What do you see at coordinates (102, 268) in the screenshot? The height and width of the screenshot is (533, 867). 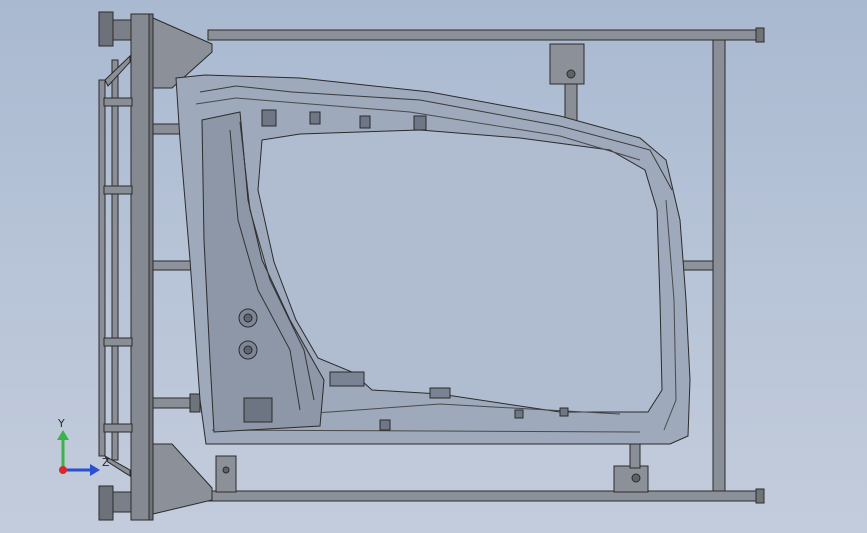 I see `ladder-rail-outer` at bounding box center [102, 268].